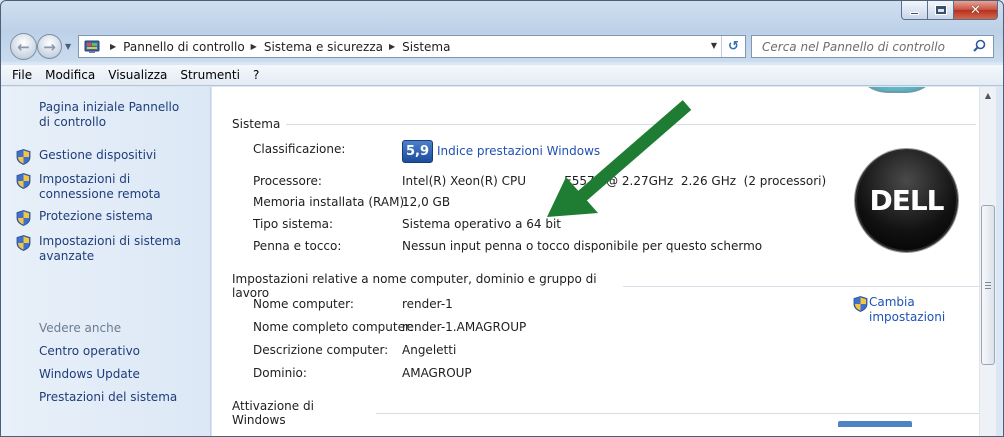  What do you see at coordinates (210, 75) in the screenshot?
I see `menu-tools: Strumenti` at bounding box center [210, 75].